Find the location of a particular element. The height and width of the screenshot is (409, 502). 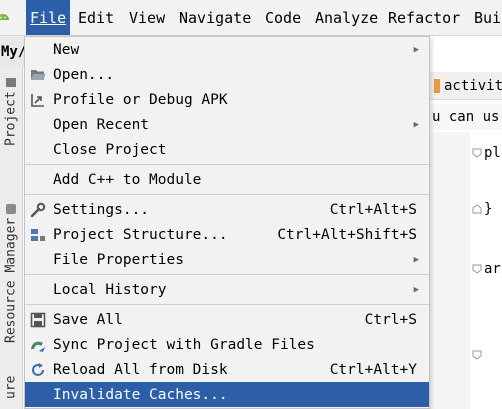

code-line: } is located at coordinates (488, 209).